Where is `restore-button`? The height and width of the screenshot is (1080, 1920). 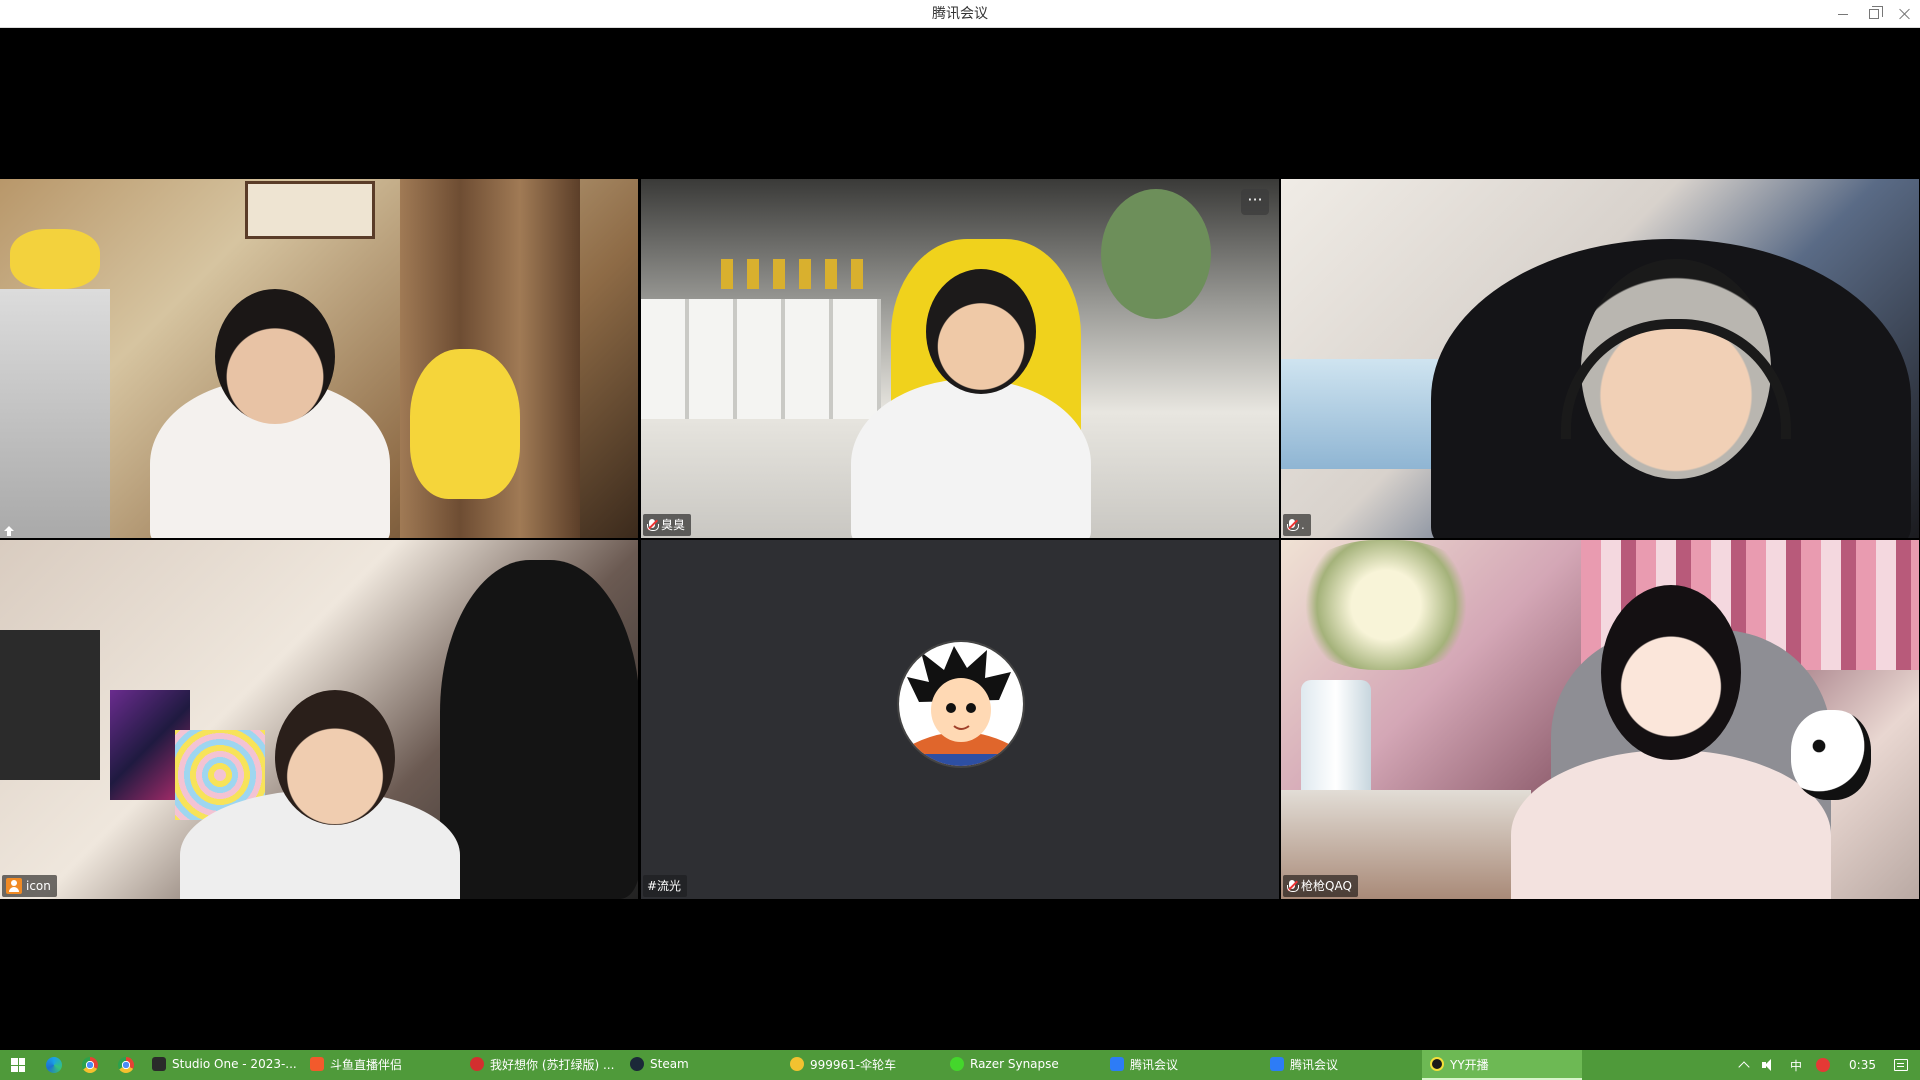 restore-button is located at coordinates (1874, 14).